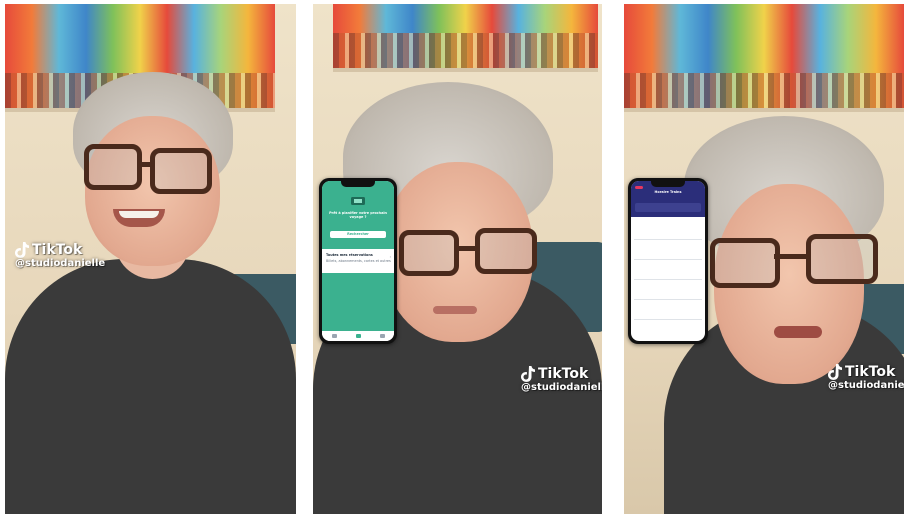 Image resolution: width=904 pixels, height=517 pixels. What do you see at coordinates (390, 257) in the screenshot?
I see `chevron-right-icon: ›` at bounding box center [390, 257].